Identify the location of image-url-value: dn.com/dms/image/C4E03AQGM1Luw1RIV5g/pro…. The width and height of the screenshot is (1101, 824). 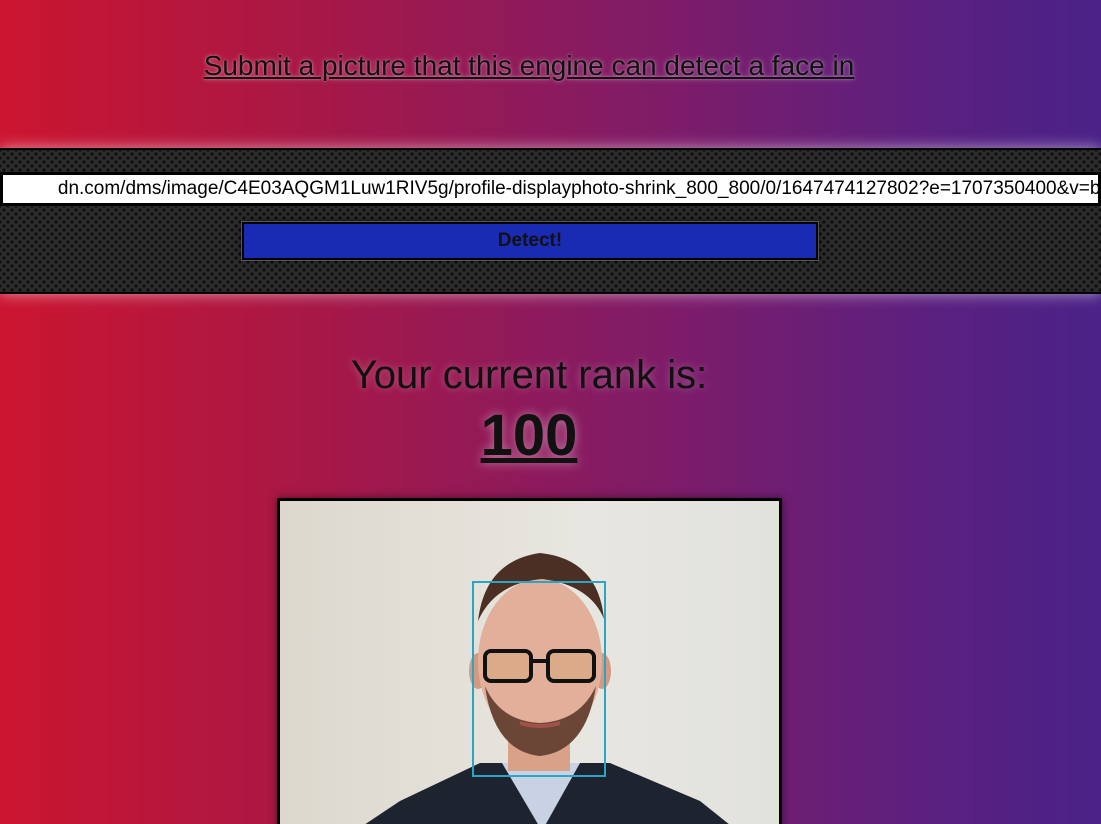
(579, 188).